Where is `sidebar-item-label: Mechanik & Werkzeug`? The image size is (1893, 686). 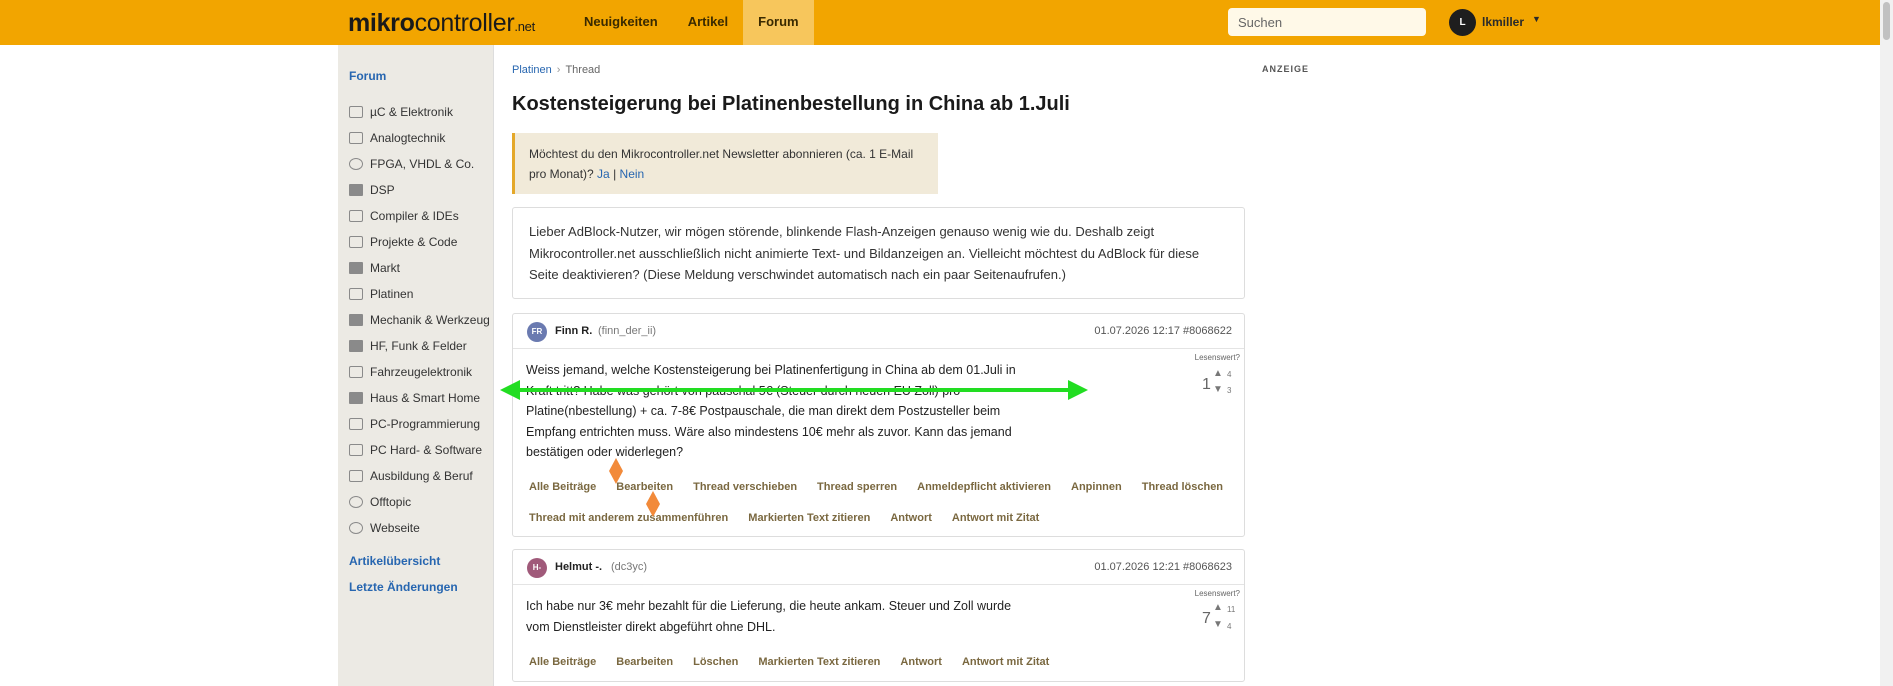
sidebar-item-label: Mechanik & Werkzeug is located at coordinates (430, 320).